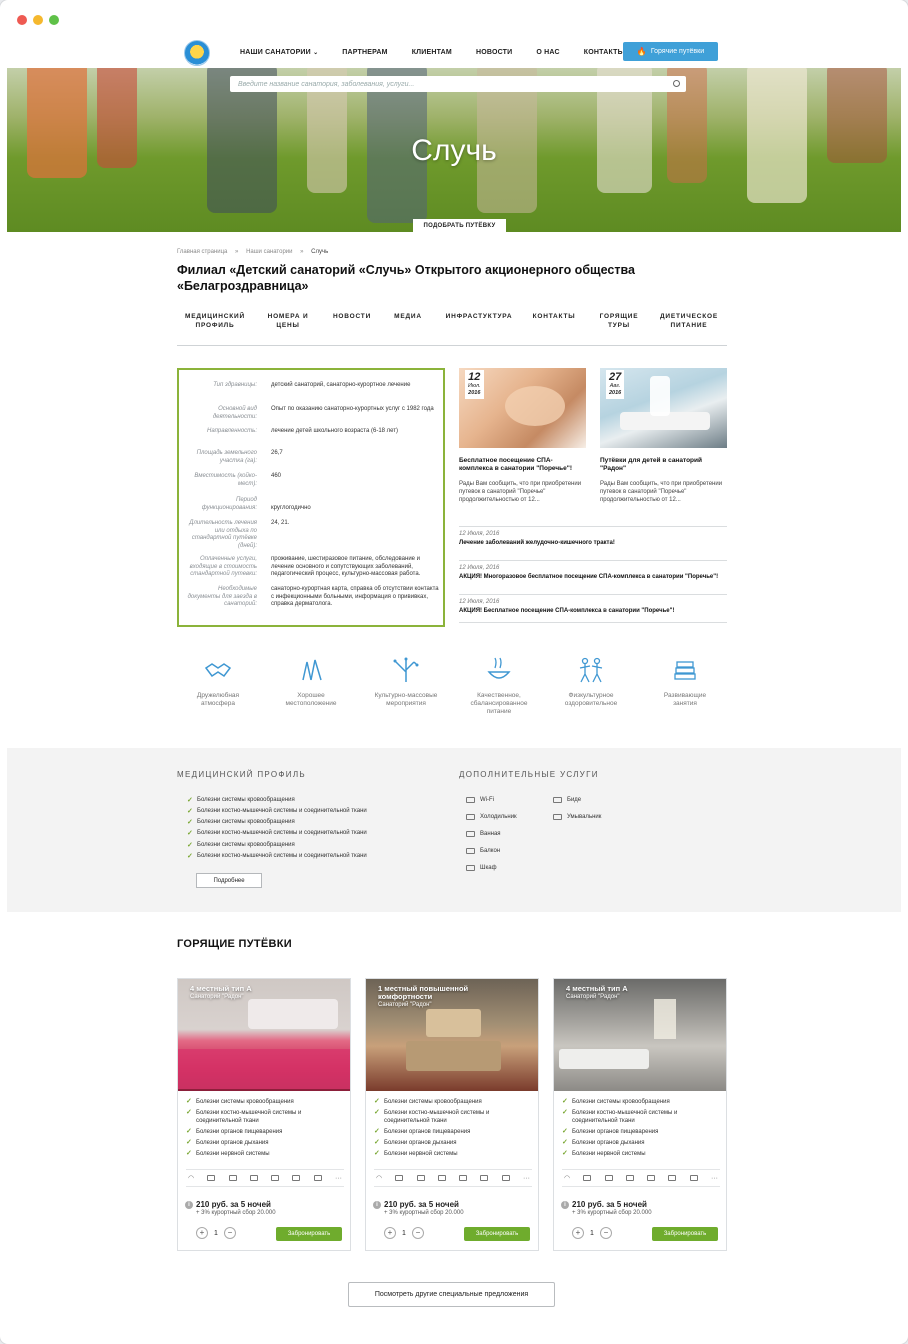  Describe the element at coordinates (554, 316) in the screenshot. I see `tab-contacts: КОНТАКТЫ` at that location.